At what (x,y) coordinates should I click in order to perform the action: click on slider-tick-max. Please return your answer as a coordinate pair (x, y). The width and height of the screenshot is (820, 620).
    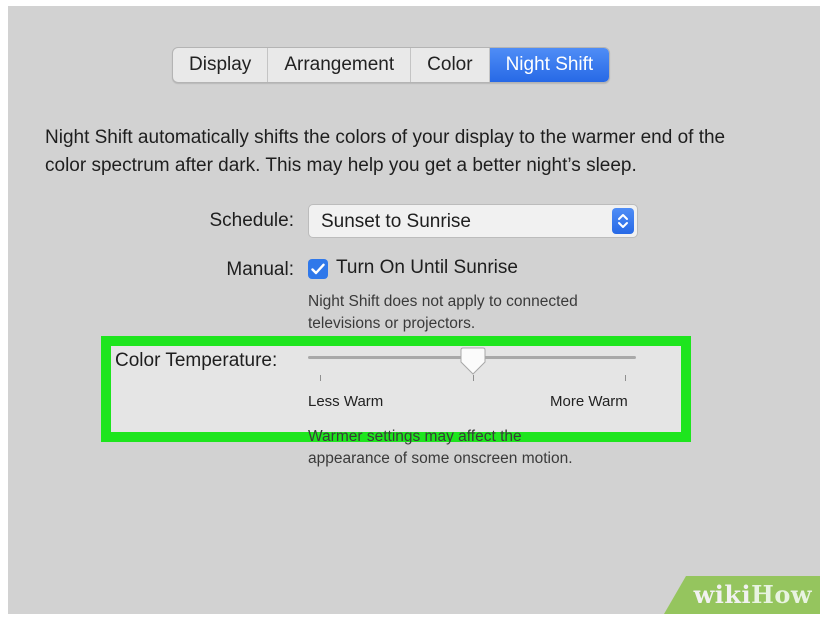
    Looking at the image, I should click on (625, 378).